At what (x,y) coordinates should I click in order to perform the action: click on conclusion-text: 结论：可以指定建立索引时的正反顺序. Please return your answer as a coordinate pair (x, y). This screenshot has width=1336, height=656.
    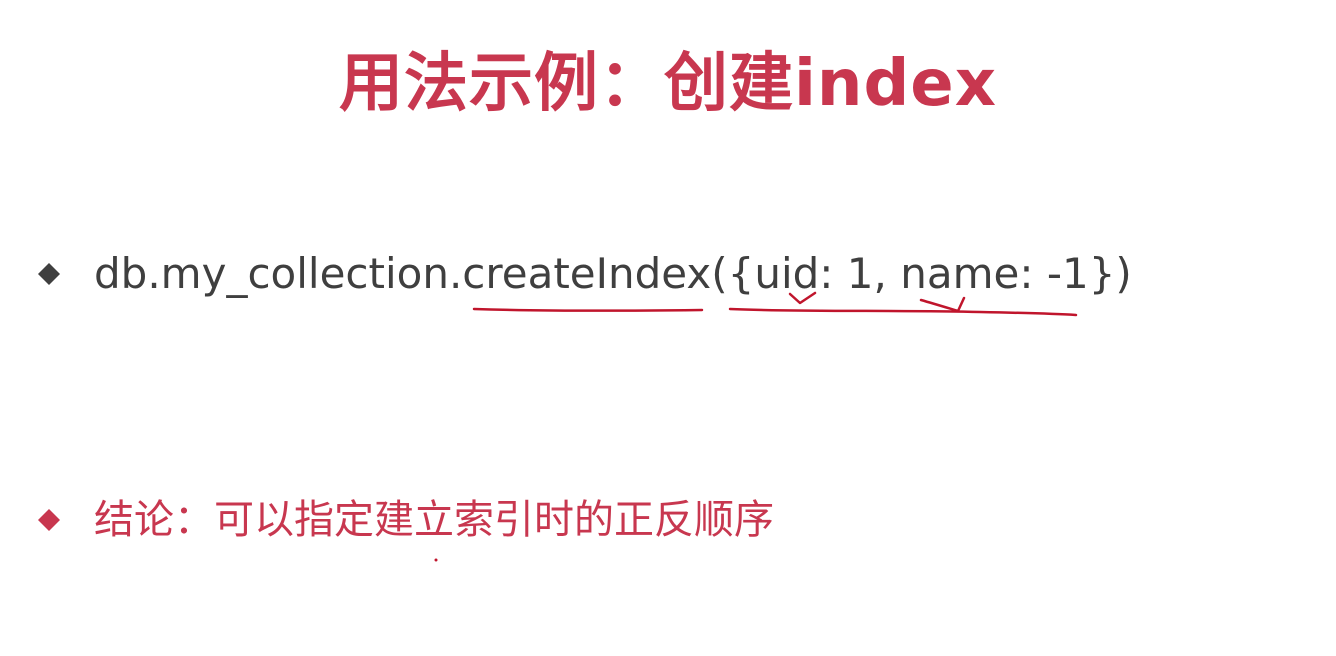
    Looking at the image, I should click on (434, 520).